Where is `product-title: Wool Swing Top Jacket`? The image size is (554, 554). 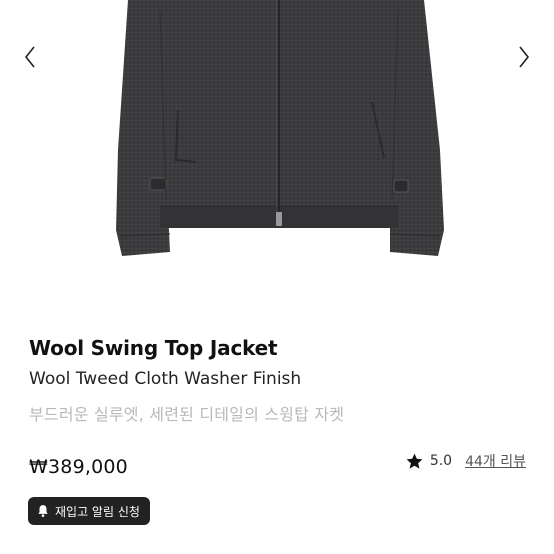 product-title: Wool Swing Top Jacket is located at coordinates (153, 348).